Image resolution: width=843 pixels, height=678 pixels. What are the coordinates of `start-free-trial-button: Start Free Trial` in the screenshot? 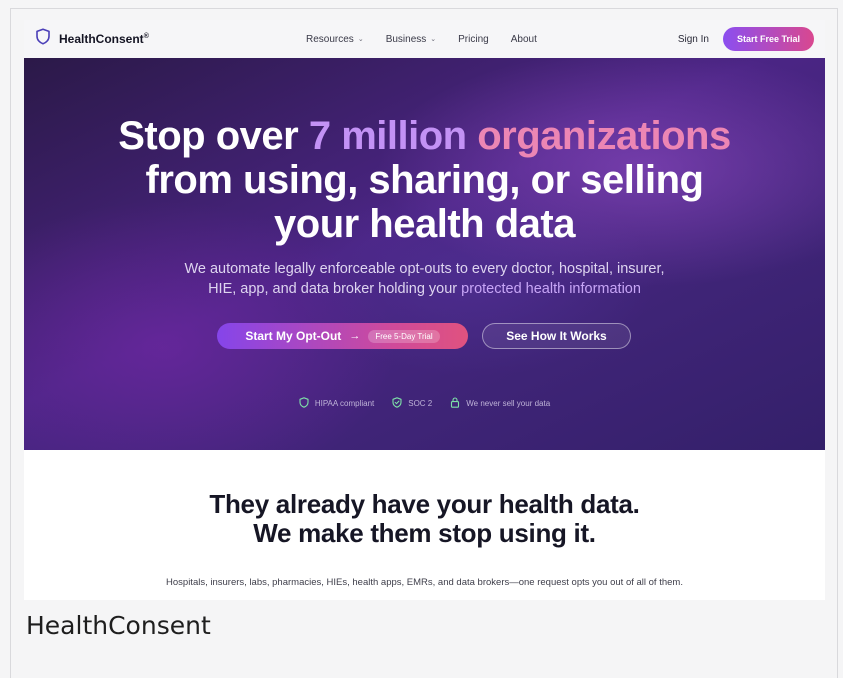 It's located at (768, 39).